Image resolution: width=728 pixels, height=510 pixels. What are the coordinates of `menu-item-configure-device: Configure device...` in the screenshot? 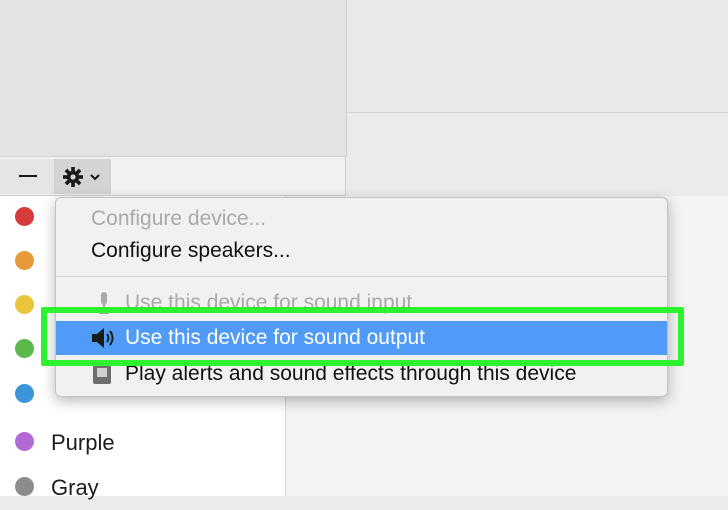 It's located at (361, 219).